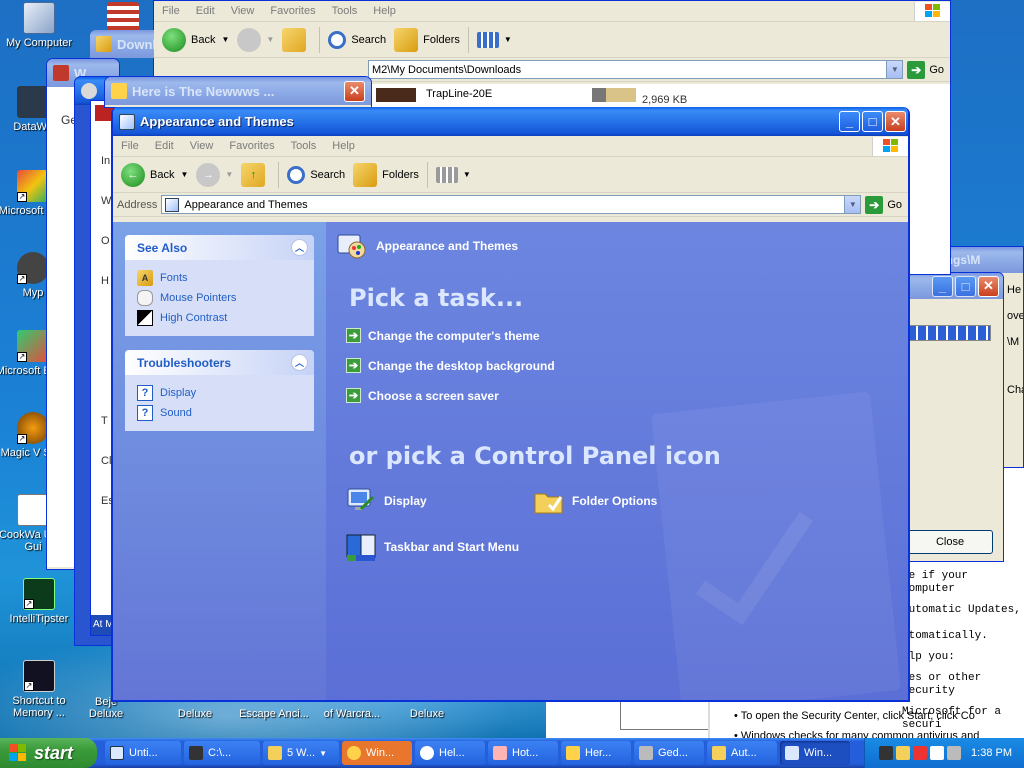  Describe the element at coordinates (950, 542) in the screenshot. I see `close-dialog-button: Close` at that location.